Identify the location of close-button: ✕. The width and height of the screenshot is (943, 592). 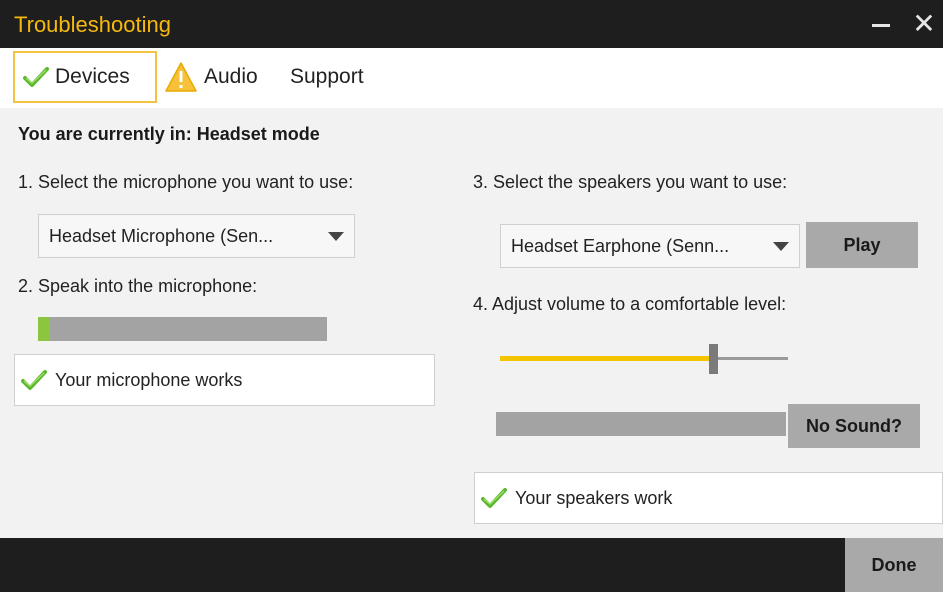
(924, 24).